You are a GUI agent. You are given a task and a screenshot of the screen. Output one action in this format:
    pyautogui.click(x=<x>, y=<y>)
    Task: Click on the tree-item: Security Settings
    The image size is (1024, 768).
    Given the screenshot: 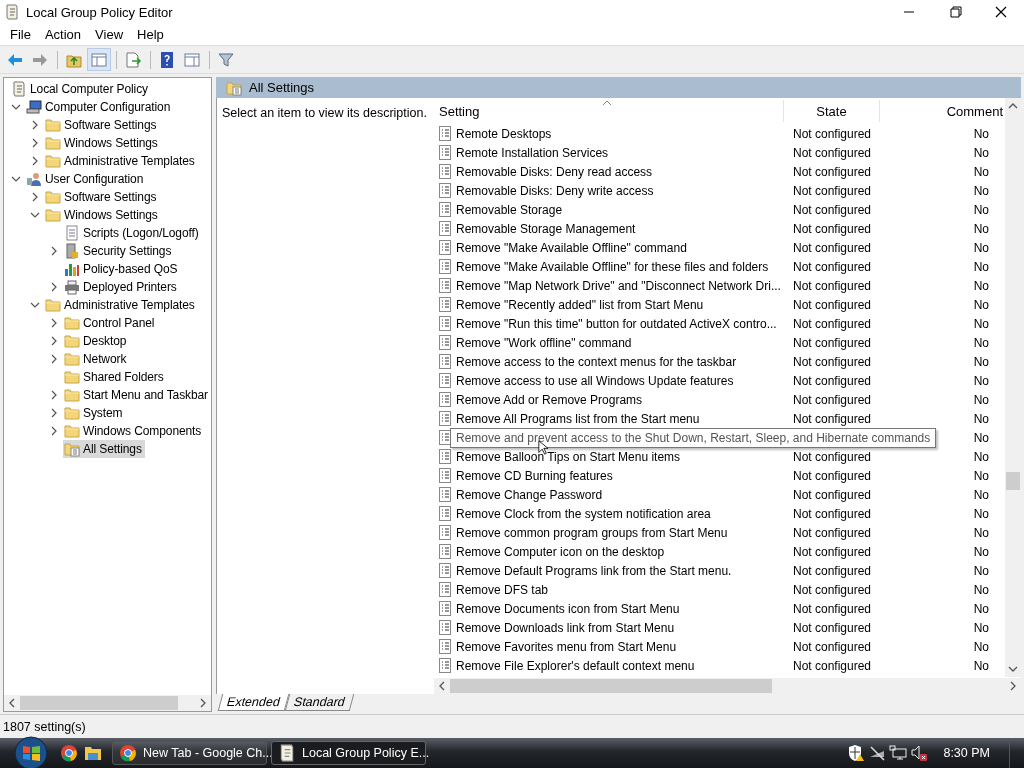 What is the action you would take?
    pyautogui.click(x=119, y=251)
    